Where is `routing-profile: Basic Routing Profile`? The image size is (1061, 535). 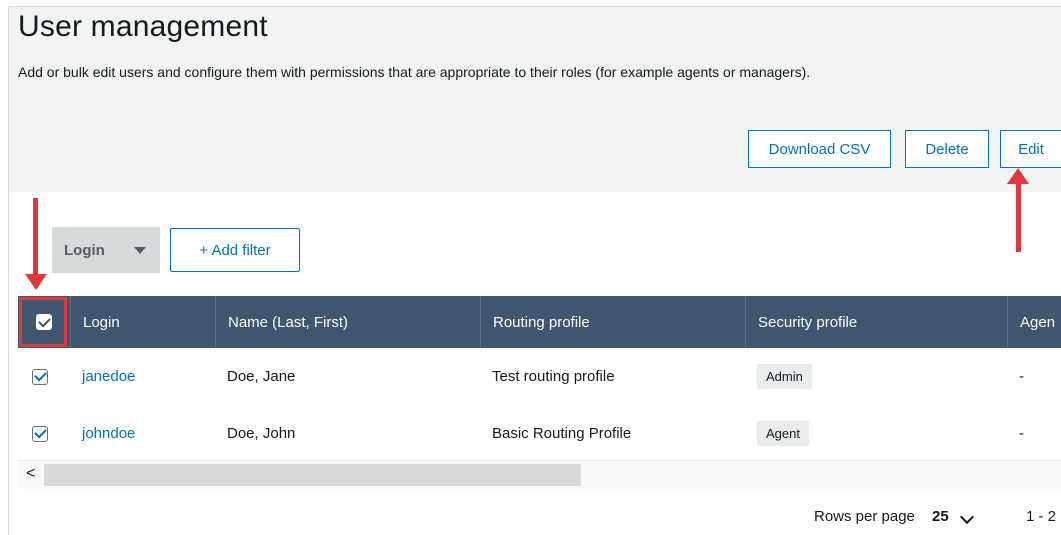
routing-profile: Basic Routing Profile is located at coordinates (562, 433).